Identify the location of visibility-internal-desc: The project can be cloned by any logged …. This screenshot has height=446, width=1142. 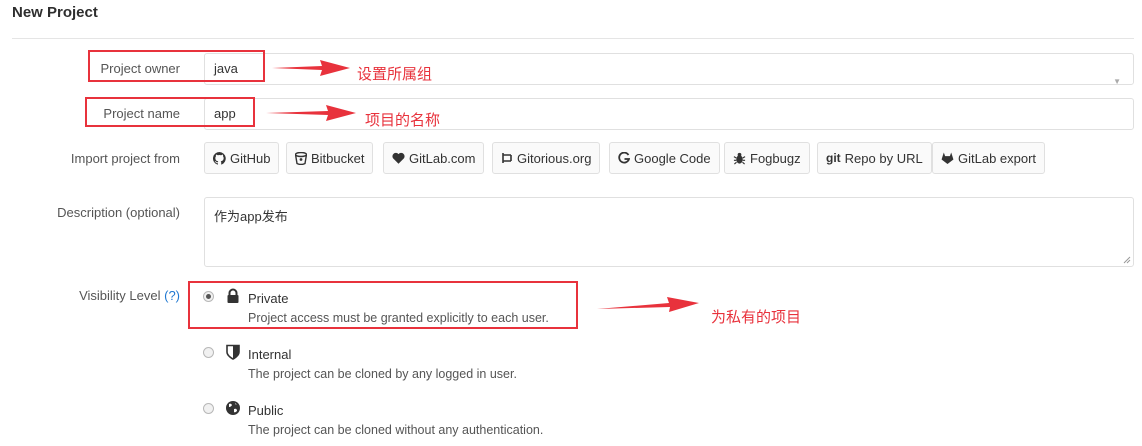
(382, 374).